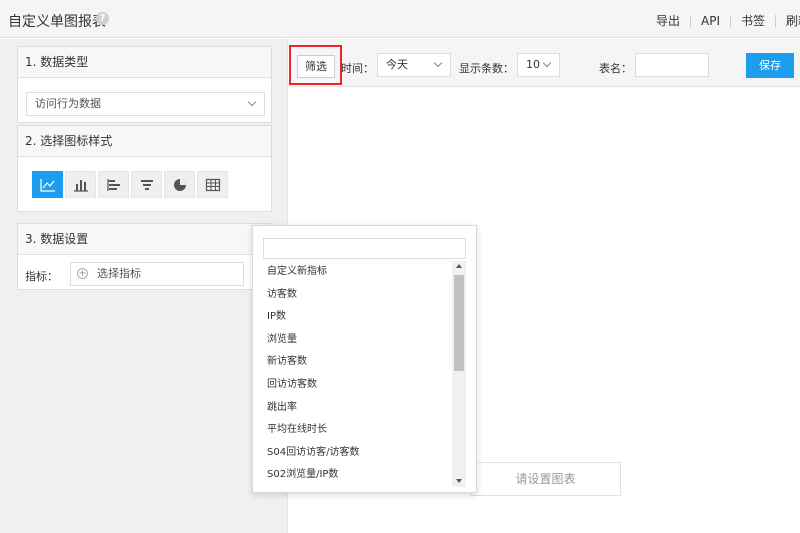  Describe the element at coordinates (145, 104) in the screenshot. I see `data-type-select: 访问行为数据` at that location.